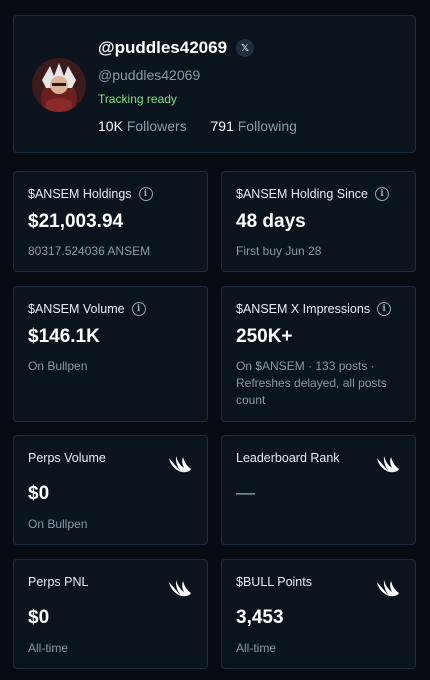 The height and width of the screenshot is (680, 430). I want to click on holding-since-value: 48 days, so click(271, 221).